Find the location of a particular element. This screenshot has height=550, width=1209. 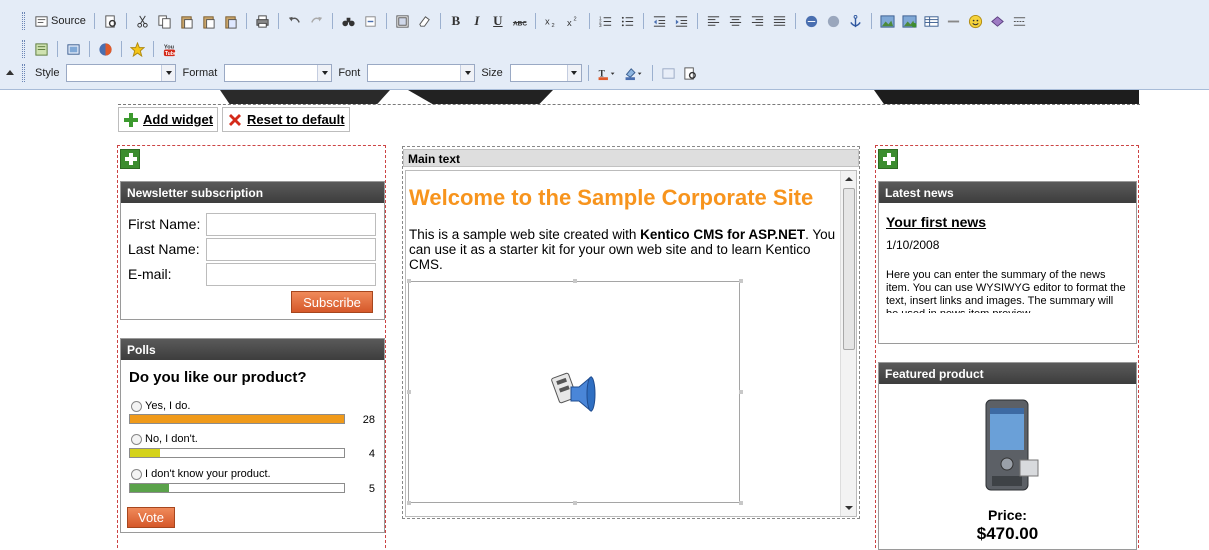

smiley-icon is located at coordinates (975, 21).